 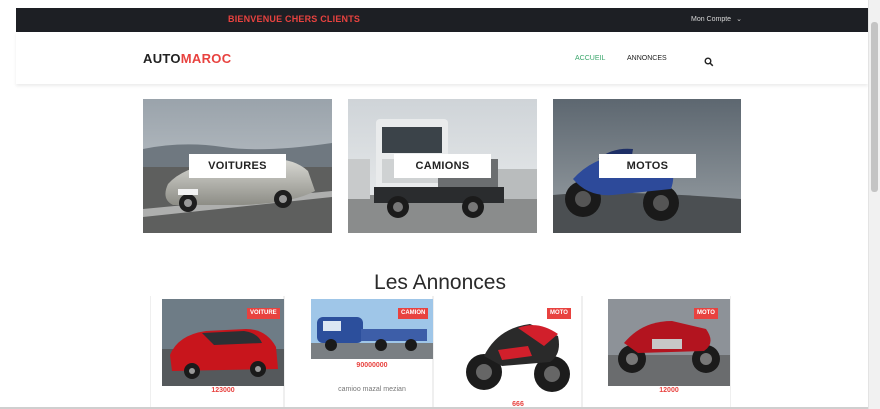 I want to click on site-logo: AUTOMAROC, so click(x=187, y=58).